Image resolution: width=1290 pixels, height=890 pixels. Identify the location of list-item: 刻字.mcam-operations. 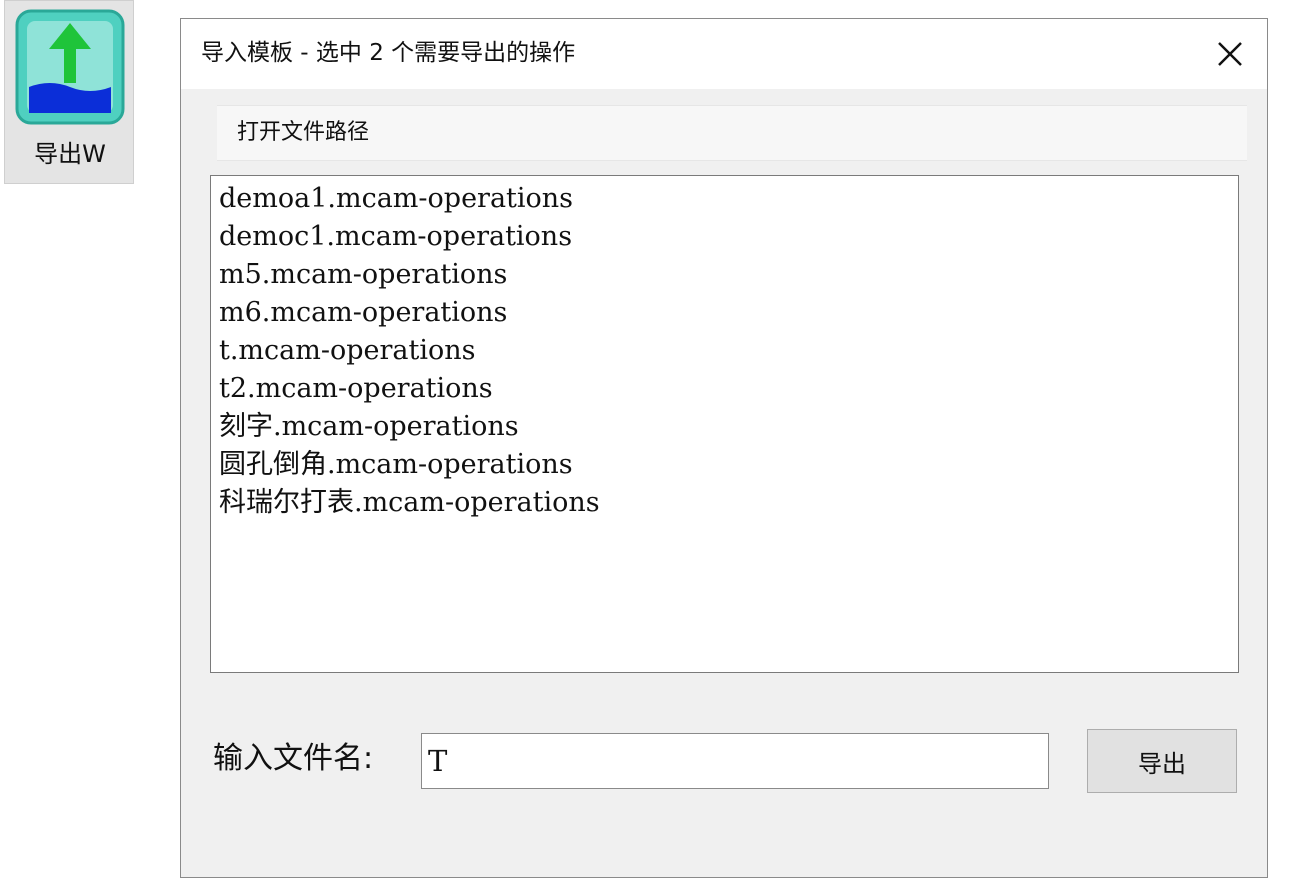
(728, 427).